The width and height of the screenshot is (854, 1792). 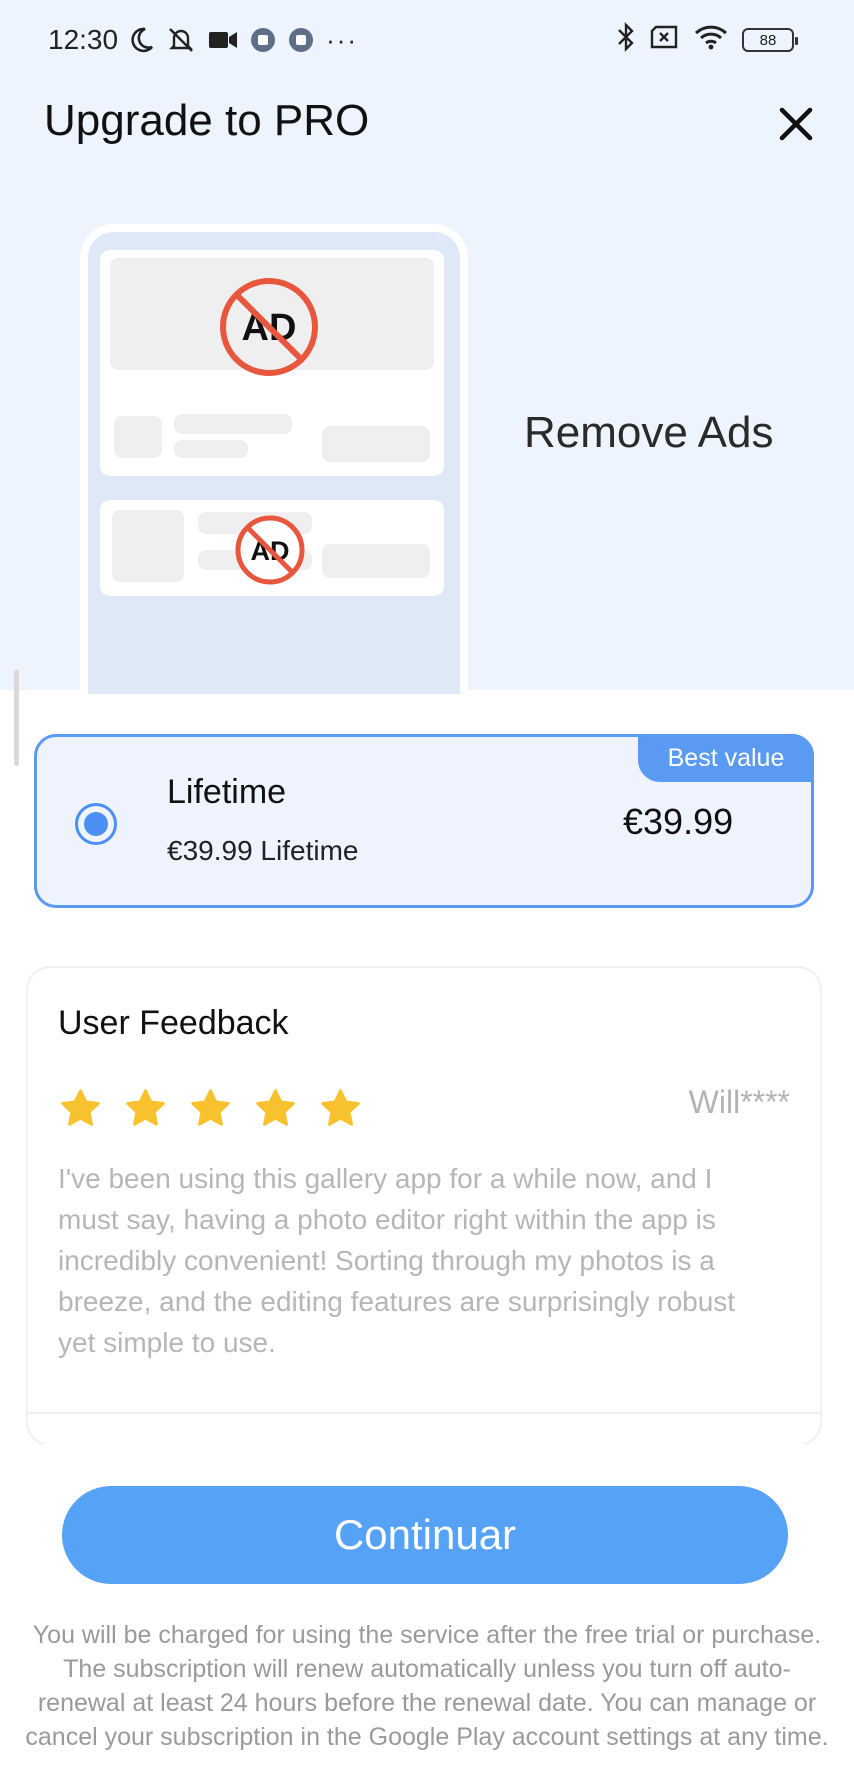 I want to click on wifi-icon, so click(x=711, y=40).